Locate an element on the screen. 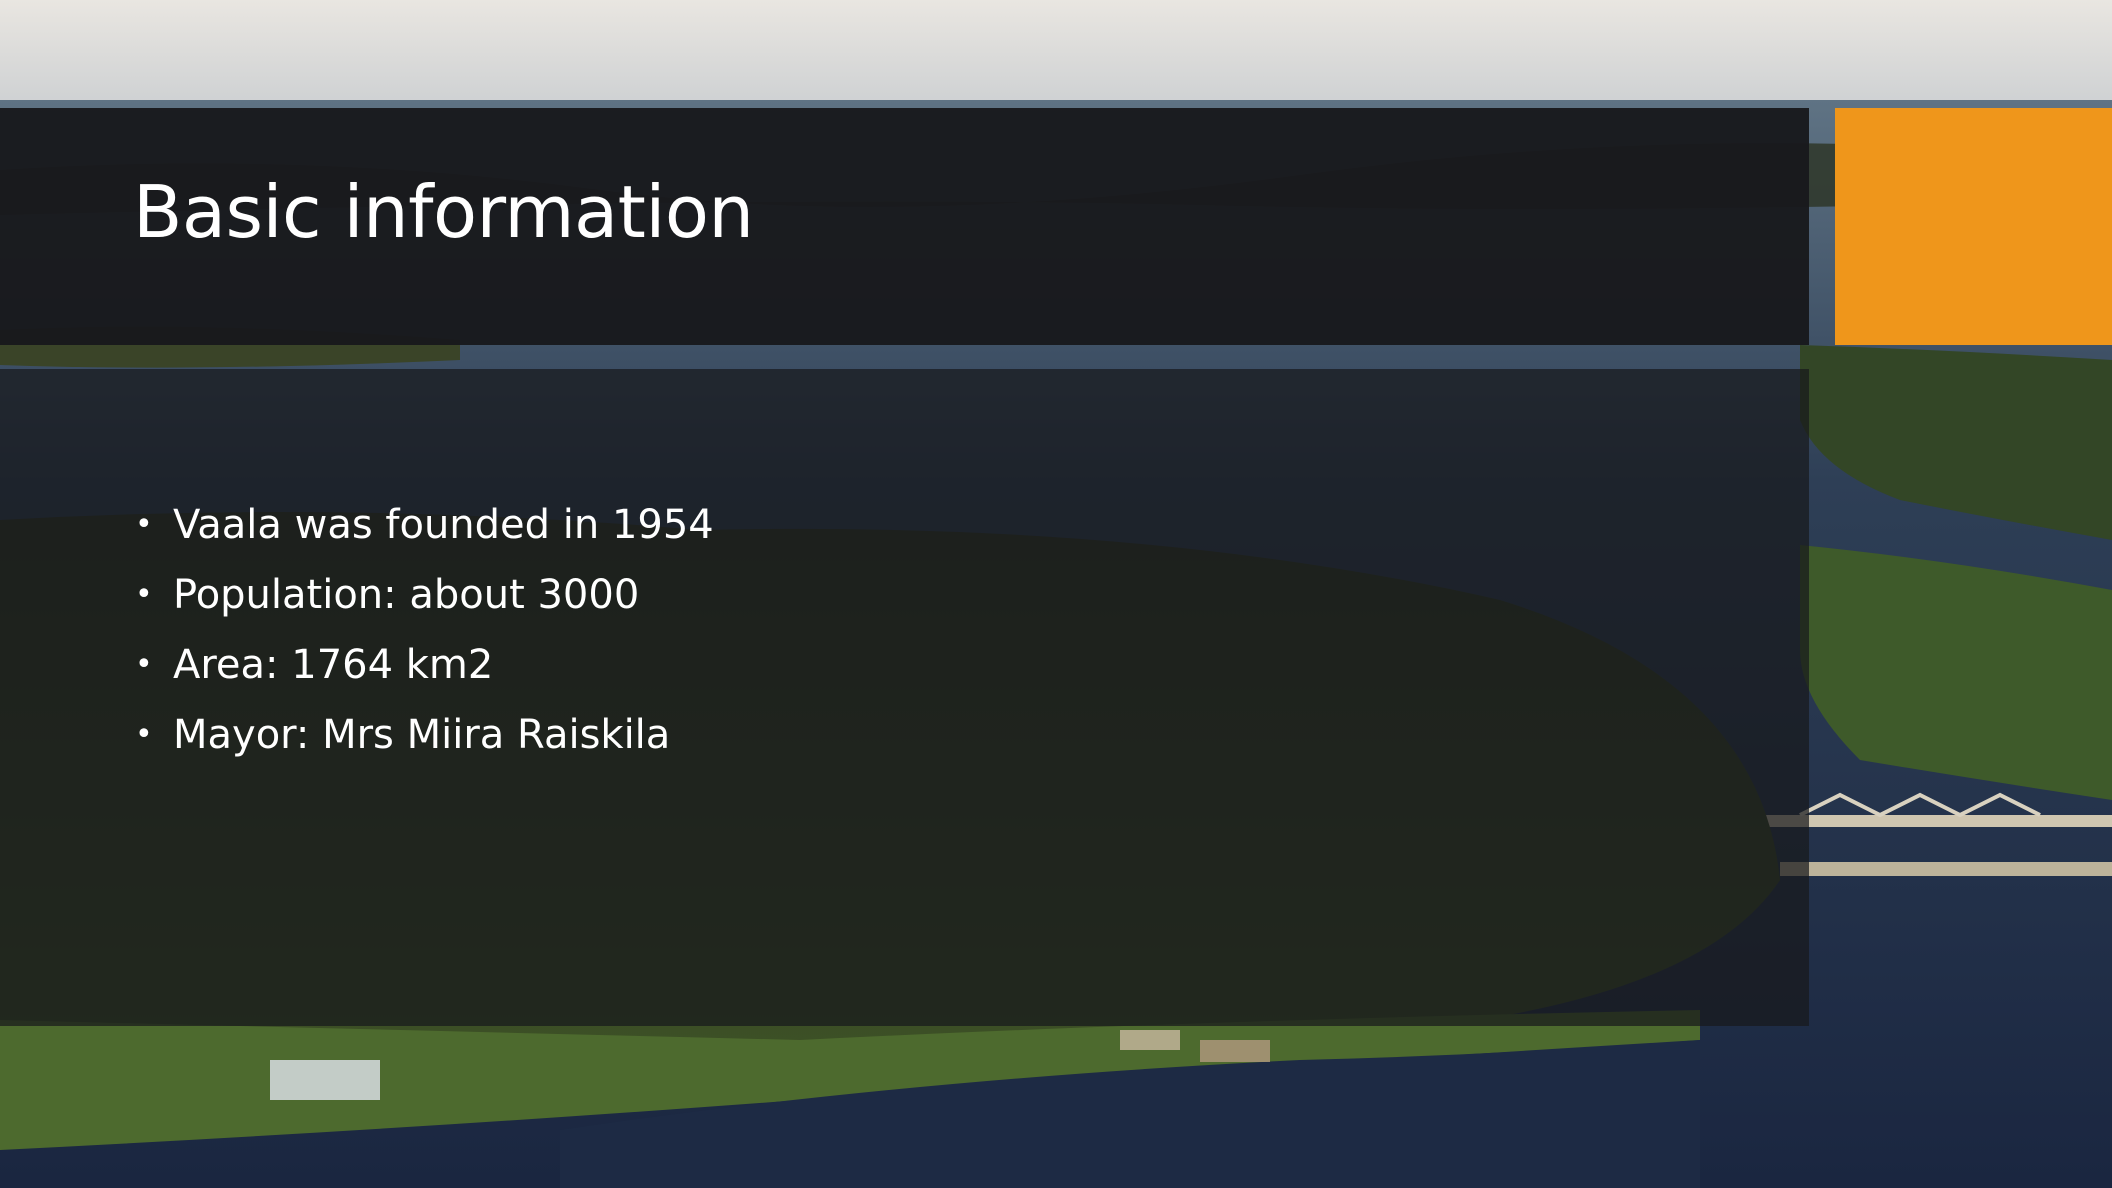 The height and width of the screenshot is (1188, 2112). bullet-item: • Area: 1764 km2 is located at coordinates (423, 673).